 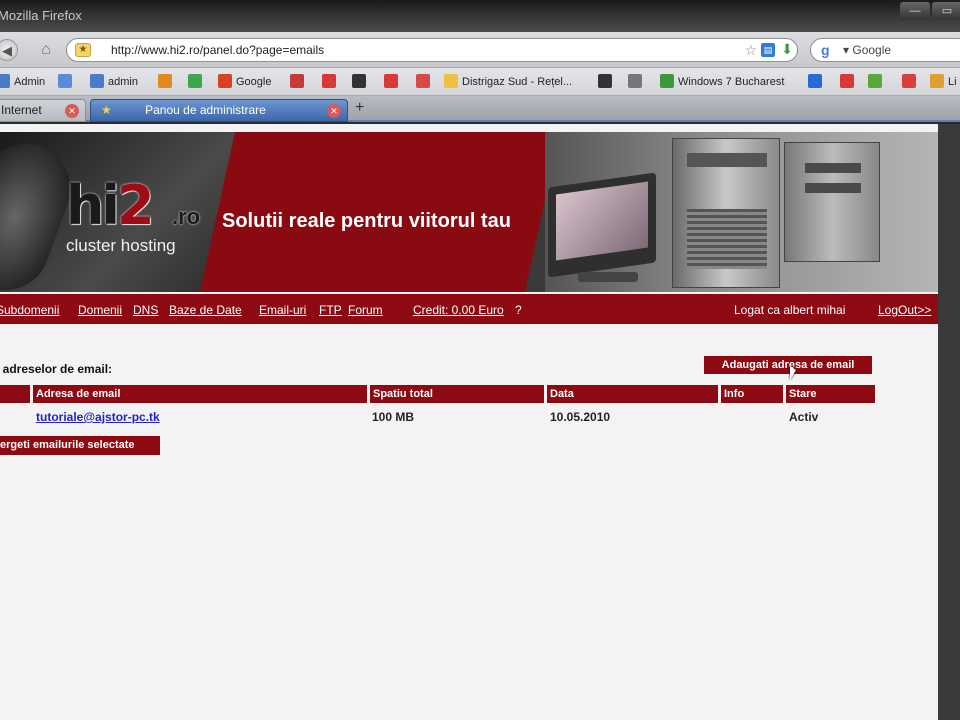 I want to click on bookmark-item: Google, so click(x=244, y=82).